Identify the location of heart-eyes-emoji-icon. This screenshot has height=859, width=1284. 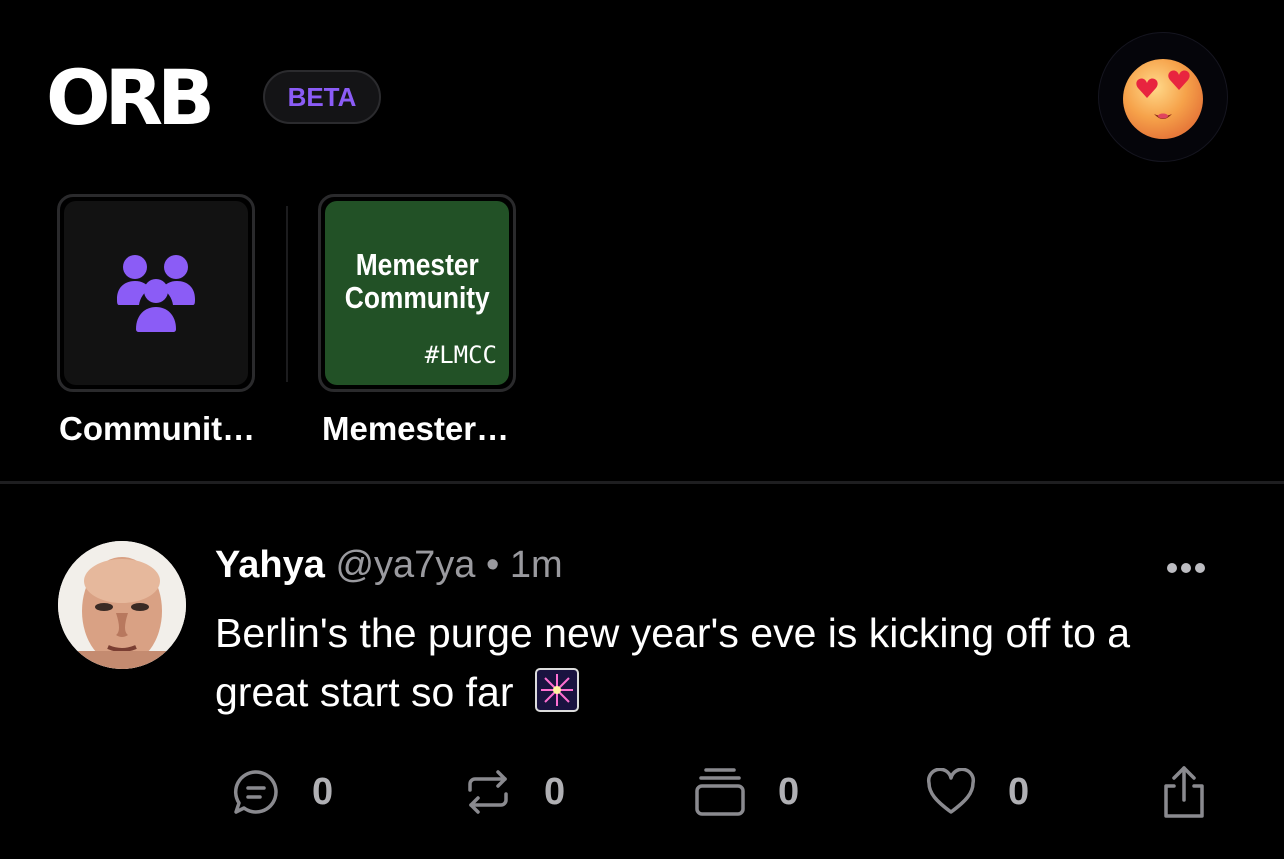
(1163, 99).